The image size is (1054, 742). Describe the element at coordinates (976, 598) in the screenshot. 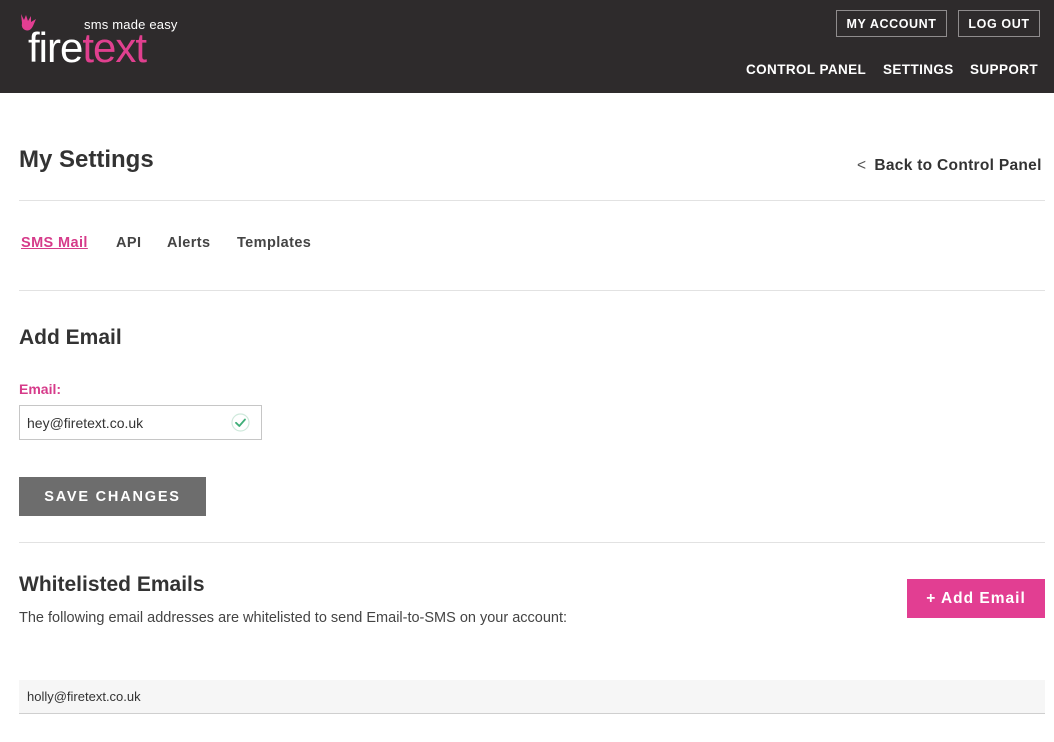

I see `add-email-button: + Add Email` at that location.